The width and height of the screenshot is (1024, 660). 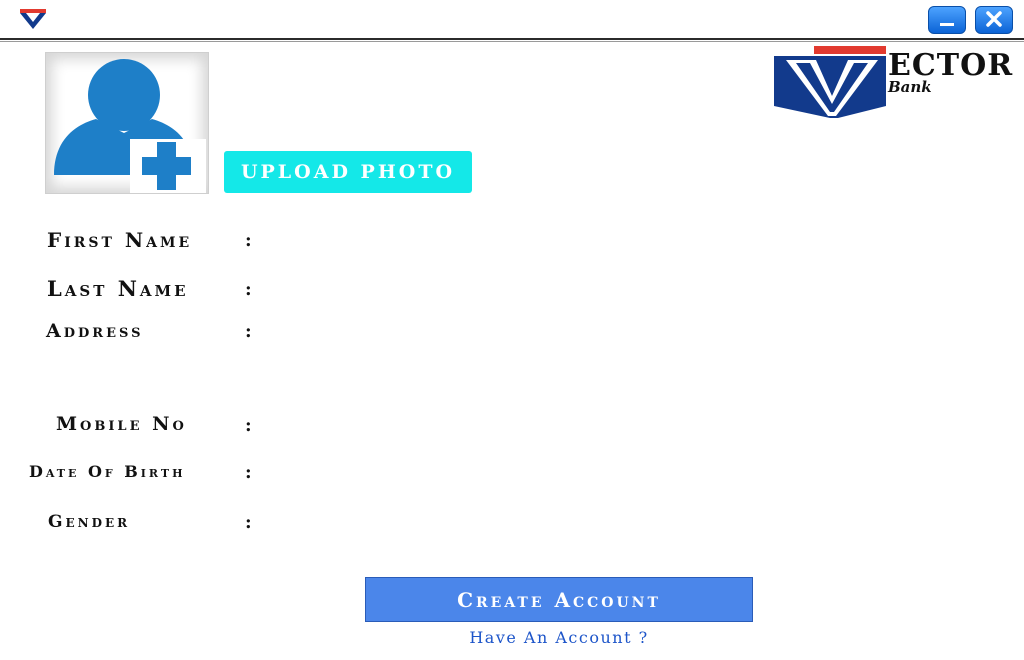 What do you see at coordinates (480, 290) in the screenshot?
I see `last-name-input` at bounding box center [480, 290].